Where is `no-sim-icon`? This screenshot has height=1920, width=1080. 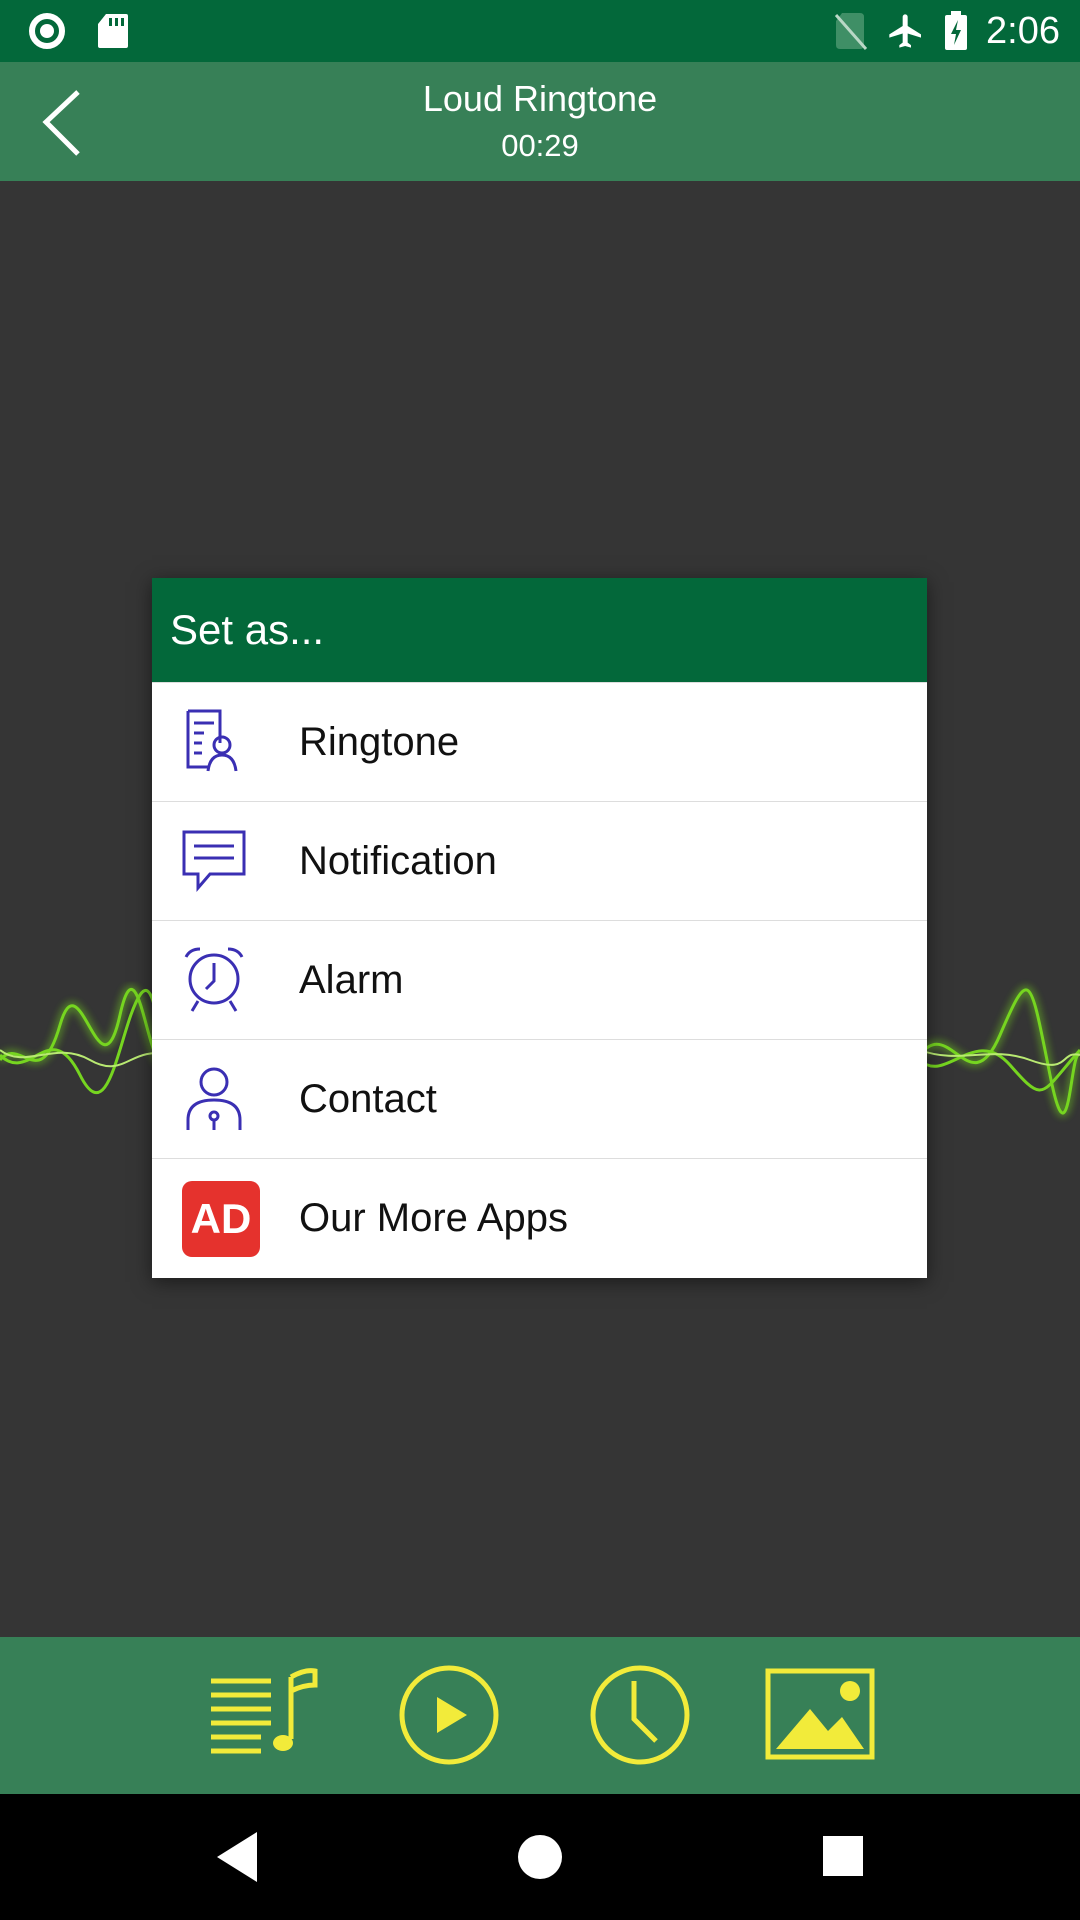
no-sim-icon is located at coordinates (851, 31).